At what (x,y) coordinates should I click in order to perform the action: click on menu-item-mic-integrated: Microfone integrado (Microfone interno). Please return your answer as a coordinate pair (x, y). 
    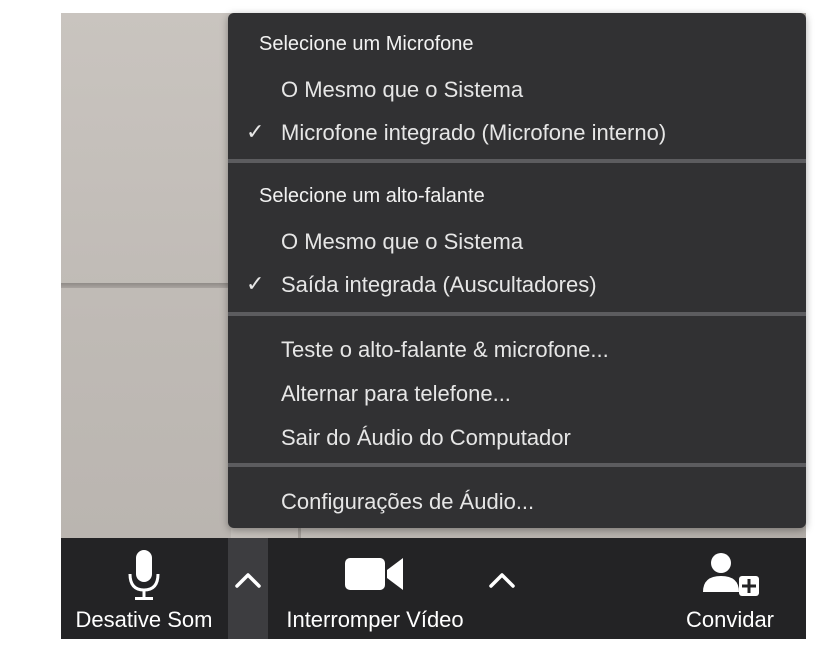
    Looking at the image, I should click on (473, 133).